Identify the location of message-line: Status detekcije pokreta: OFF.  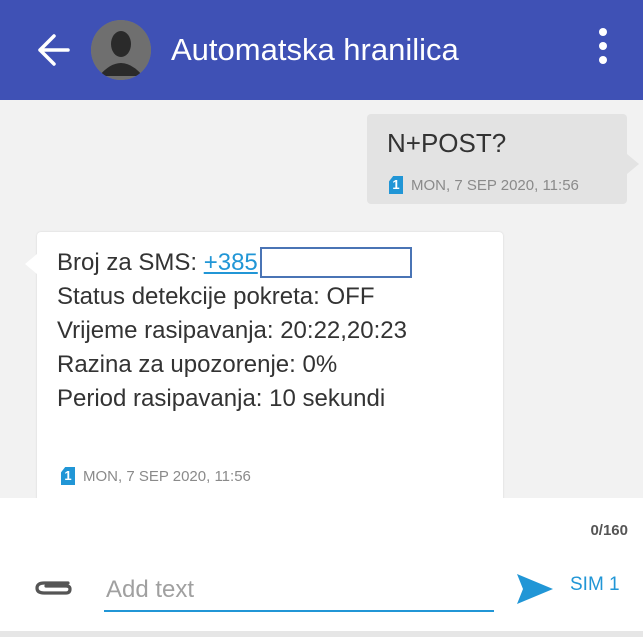
(216, 296).